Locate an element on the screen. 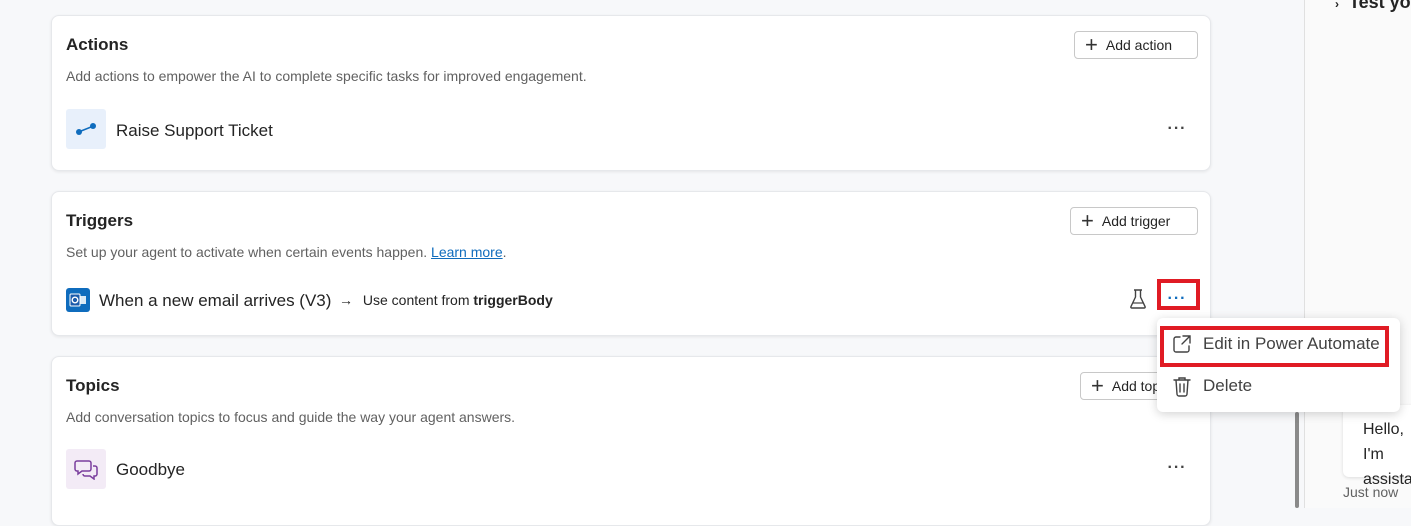  chat-message-text: Hello, I'm assista is located at coordinates (1387, 454).